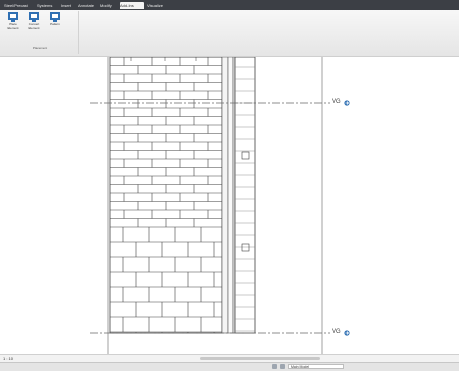 The width and height of the screenshot is (459, 371). I want to click on convert-element-label: Convert Element, so click(34, 26).